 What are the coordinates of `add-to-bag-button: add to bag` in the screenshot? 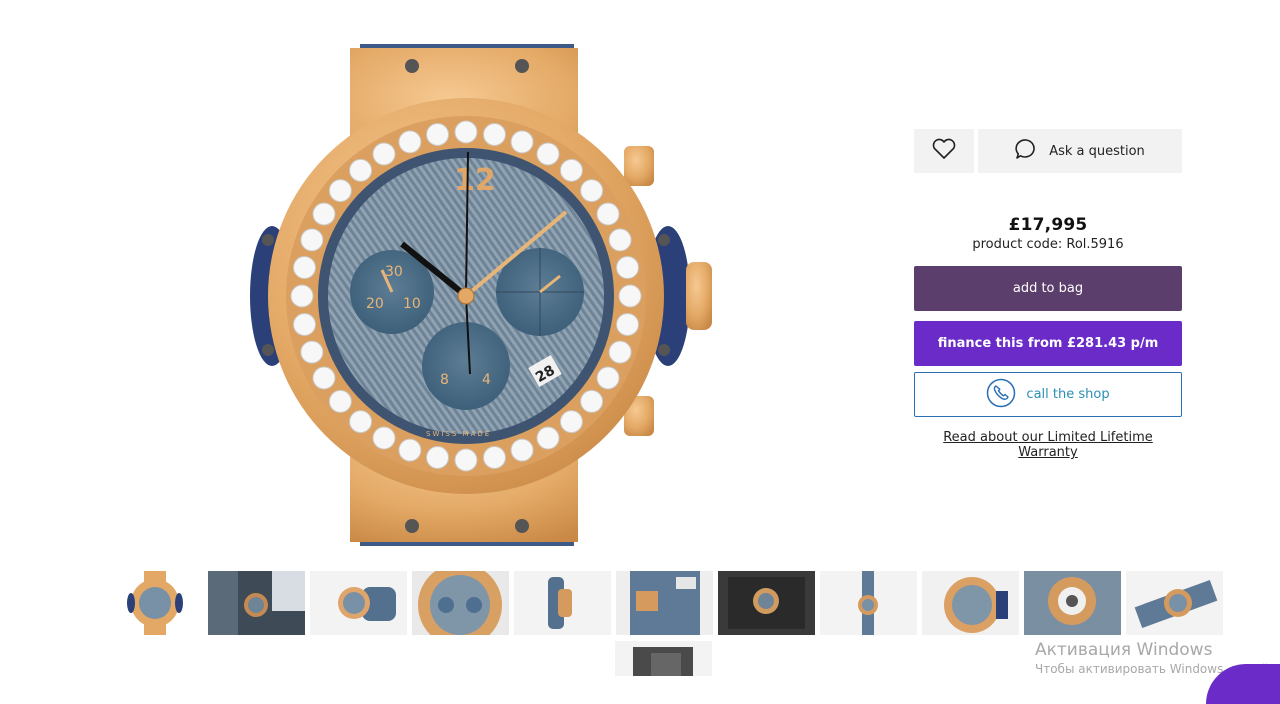 It's located at (1048, 288).